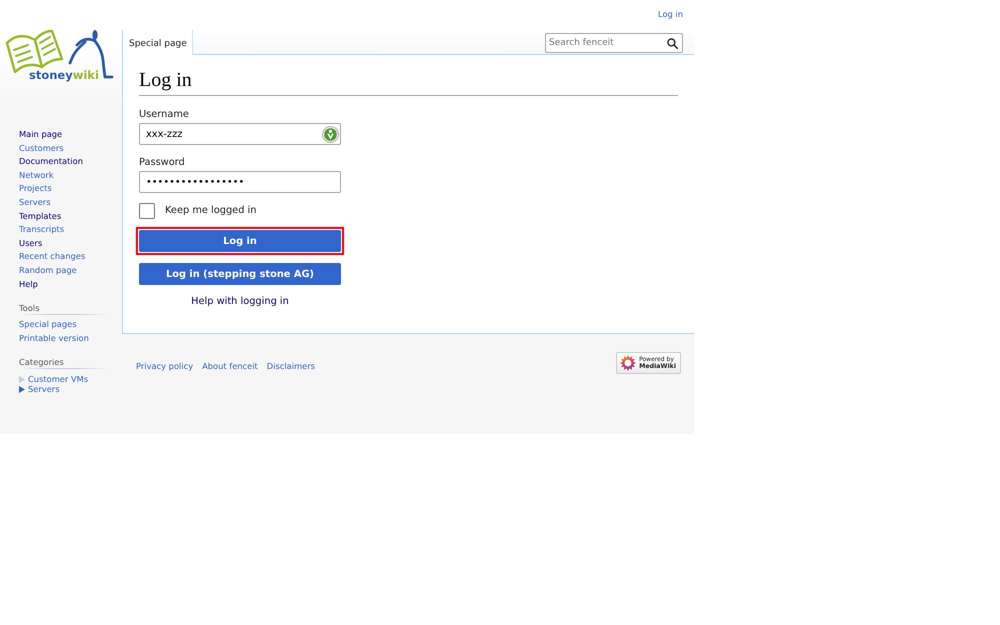 The image size is (1000, 625). I want to click on site-logo: stoneywiki, so click(60, 55).